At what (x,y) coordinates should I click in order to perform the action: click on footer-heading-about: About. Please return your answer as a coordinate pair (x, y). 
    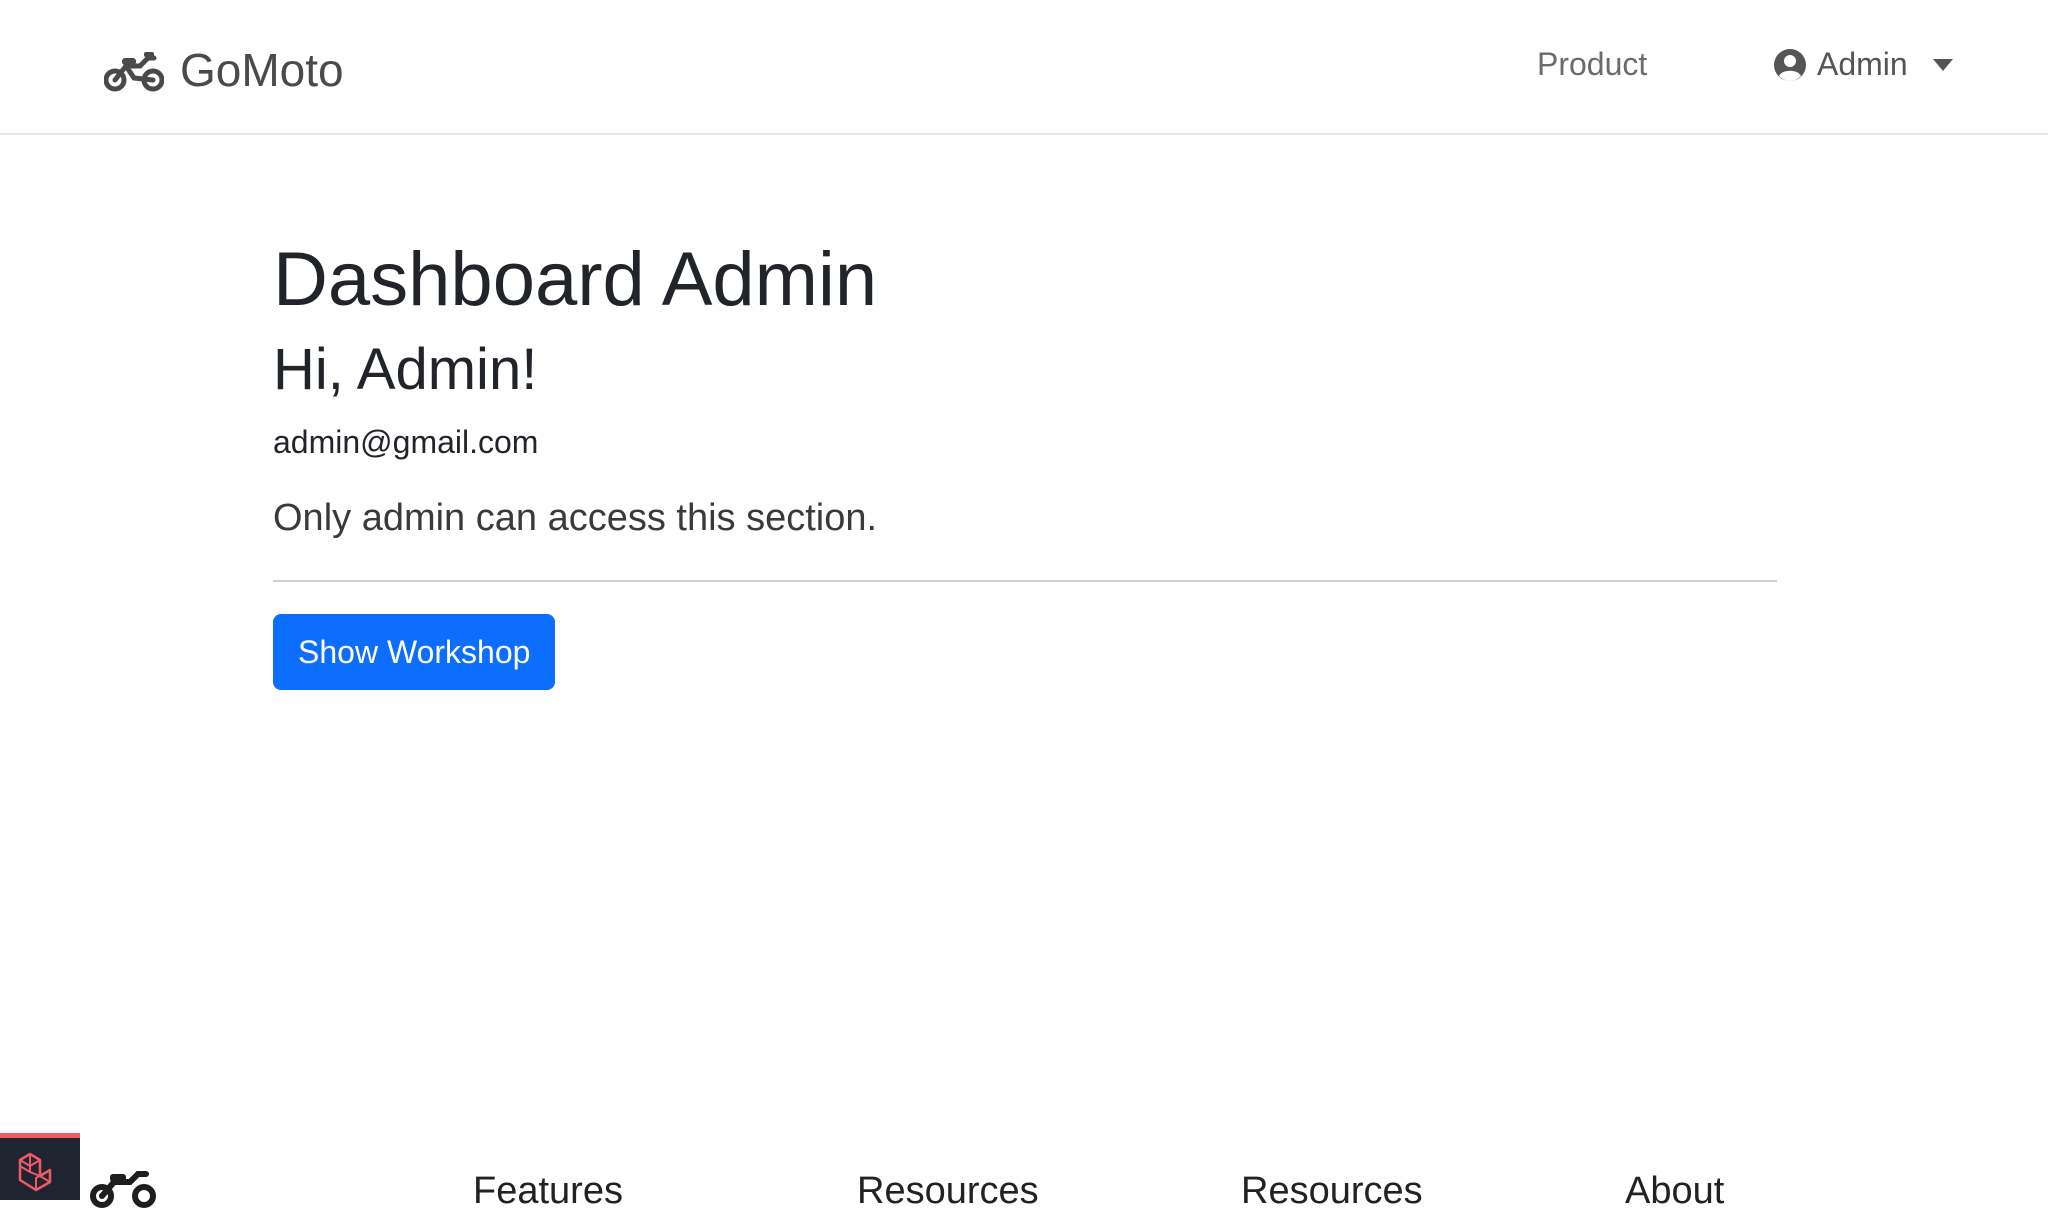
    Looking at the image, I should click on (1675, 1191).